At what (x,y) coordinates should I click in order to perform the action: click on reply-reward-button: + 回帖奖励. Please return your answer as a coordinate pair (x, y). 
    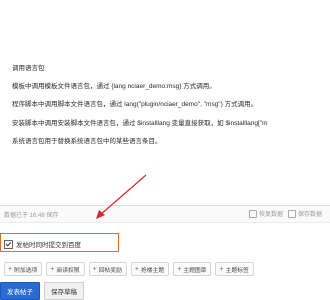
    Looking at the image, I should click on (107, 269).